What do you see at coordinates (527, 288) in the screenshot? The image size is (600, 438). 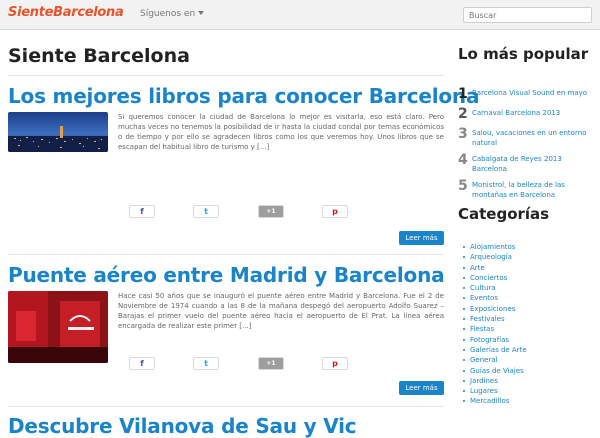 I see `category-item: Cultura` at bounding box center [527, 288].